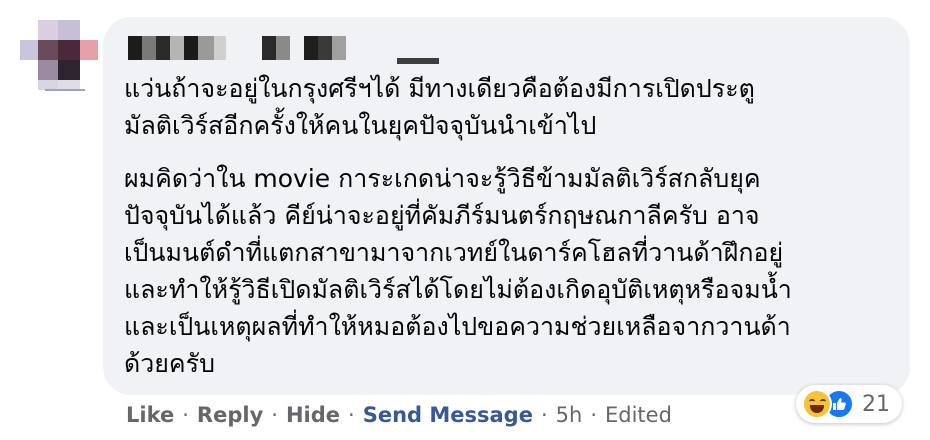 The width and height of the screenshot is (930, 440). What do you see at coordinates (448, 415) in the screenshot?
I see `send-message-button: Send Message` at bounding box center [448, 415].